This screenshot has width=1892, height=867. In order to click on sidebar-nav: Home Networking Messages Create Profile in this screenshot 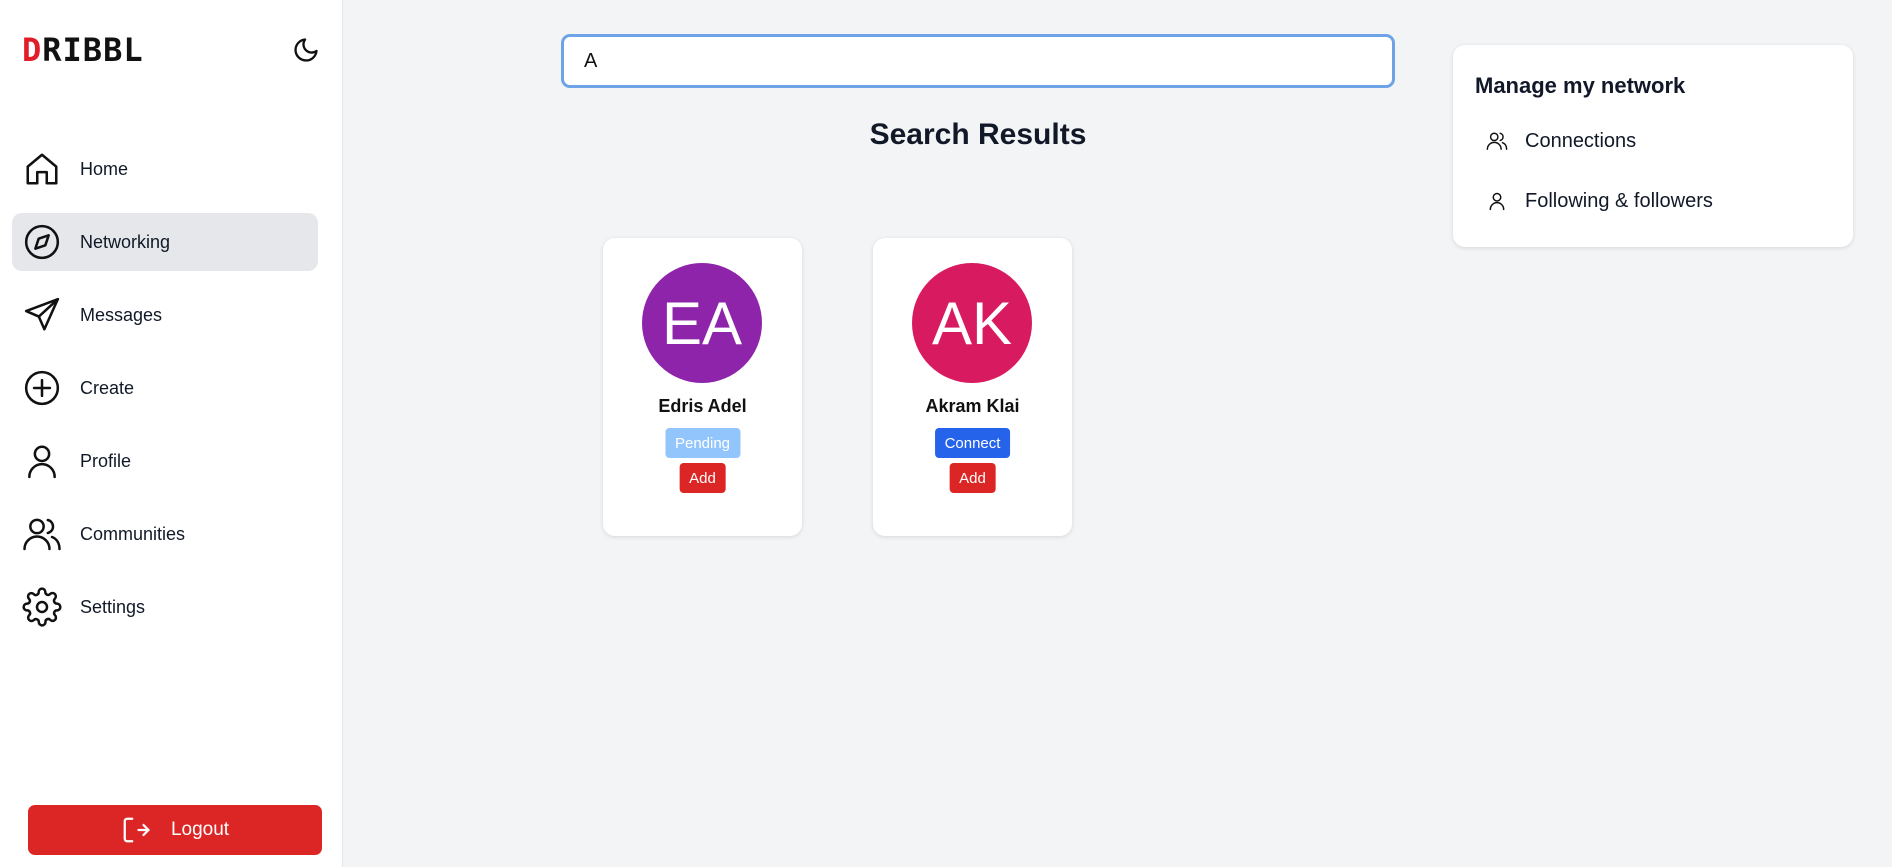, I will do `click(165, 395)`.